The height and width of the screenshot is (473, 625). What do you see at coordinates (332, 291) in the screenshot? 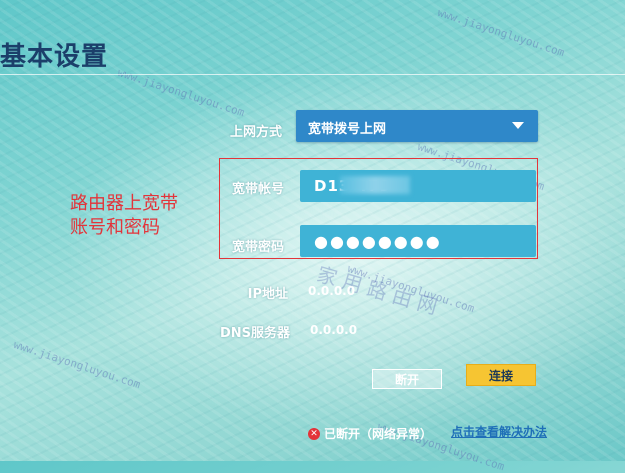
I see `ip-value: 0.0.0.0` at bounding box center [332, 291].